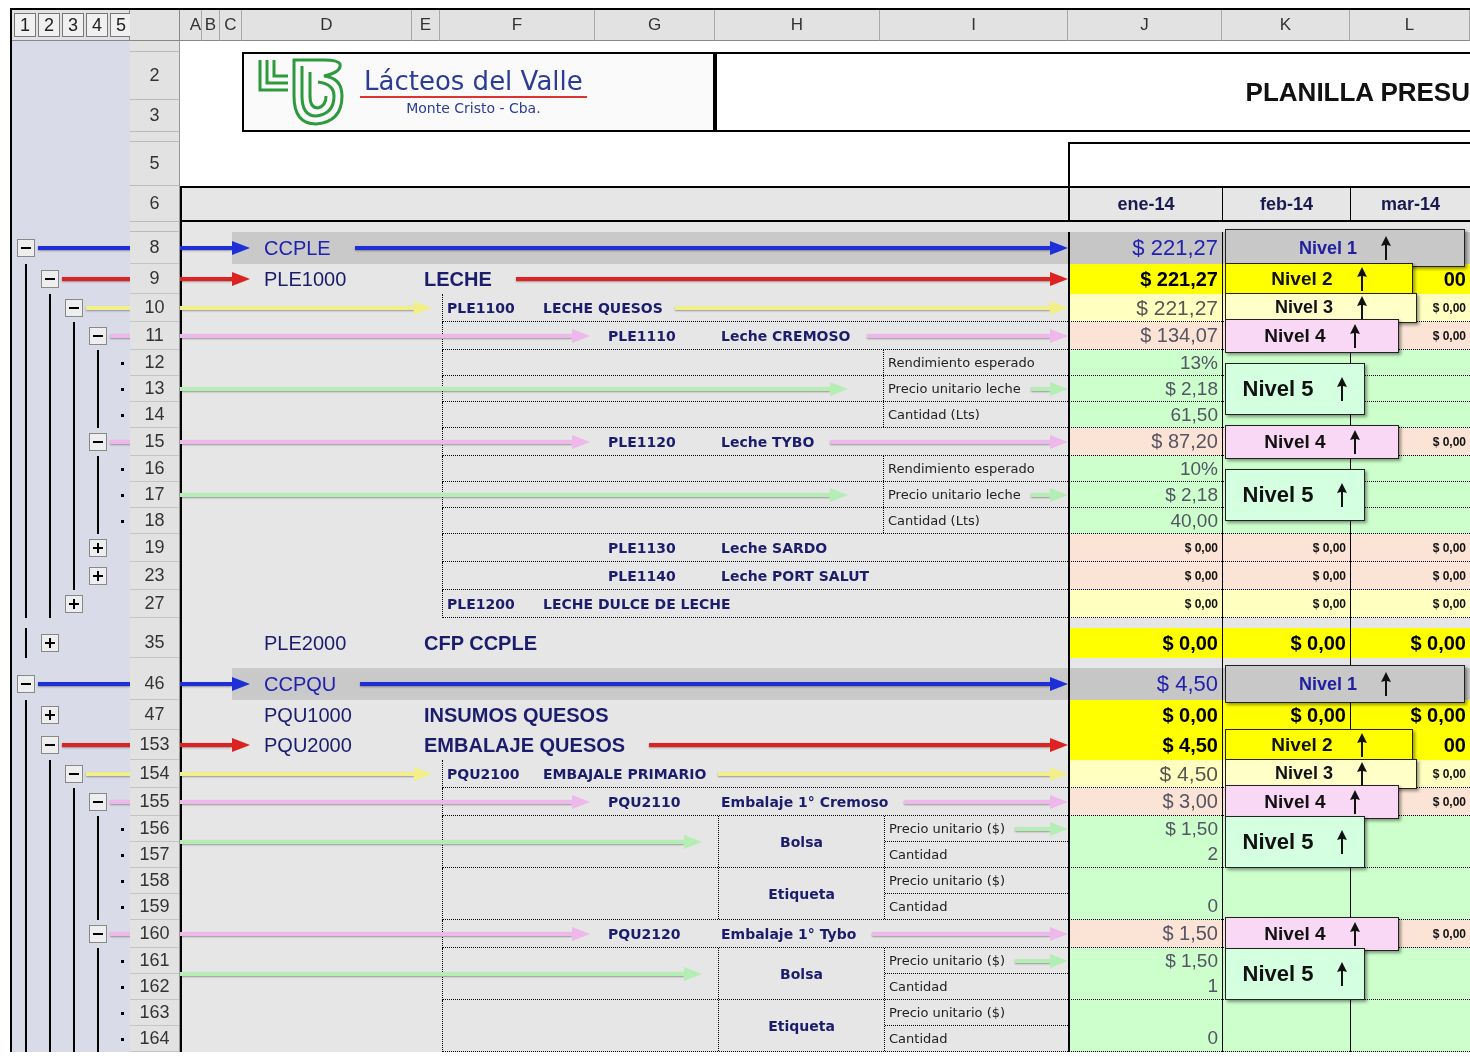 The image size is (1470, 1057). I want to click on brand-name: Lácteos del Valle, so click(473, 83).